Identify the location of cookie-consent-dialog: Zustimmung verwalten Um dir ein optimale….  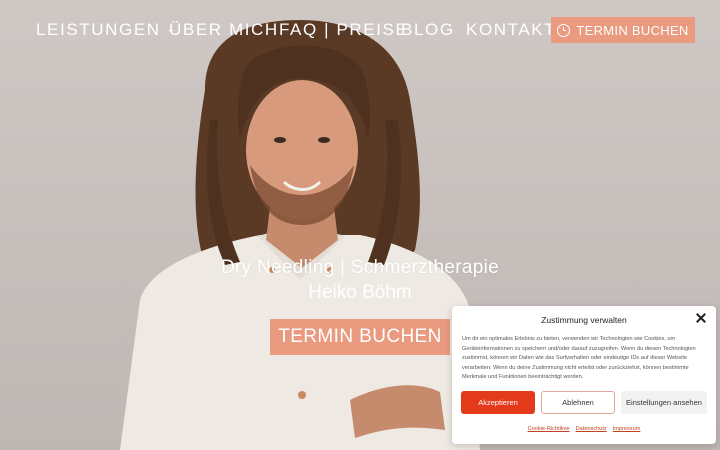
(584, 375).